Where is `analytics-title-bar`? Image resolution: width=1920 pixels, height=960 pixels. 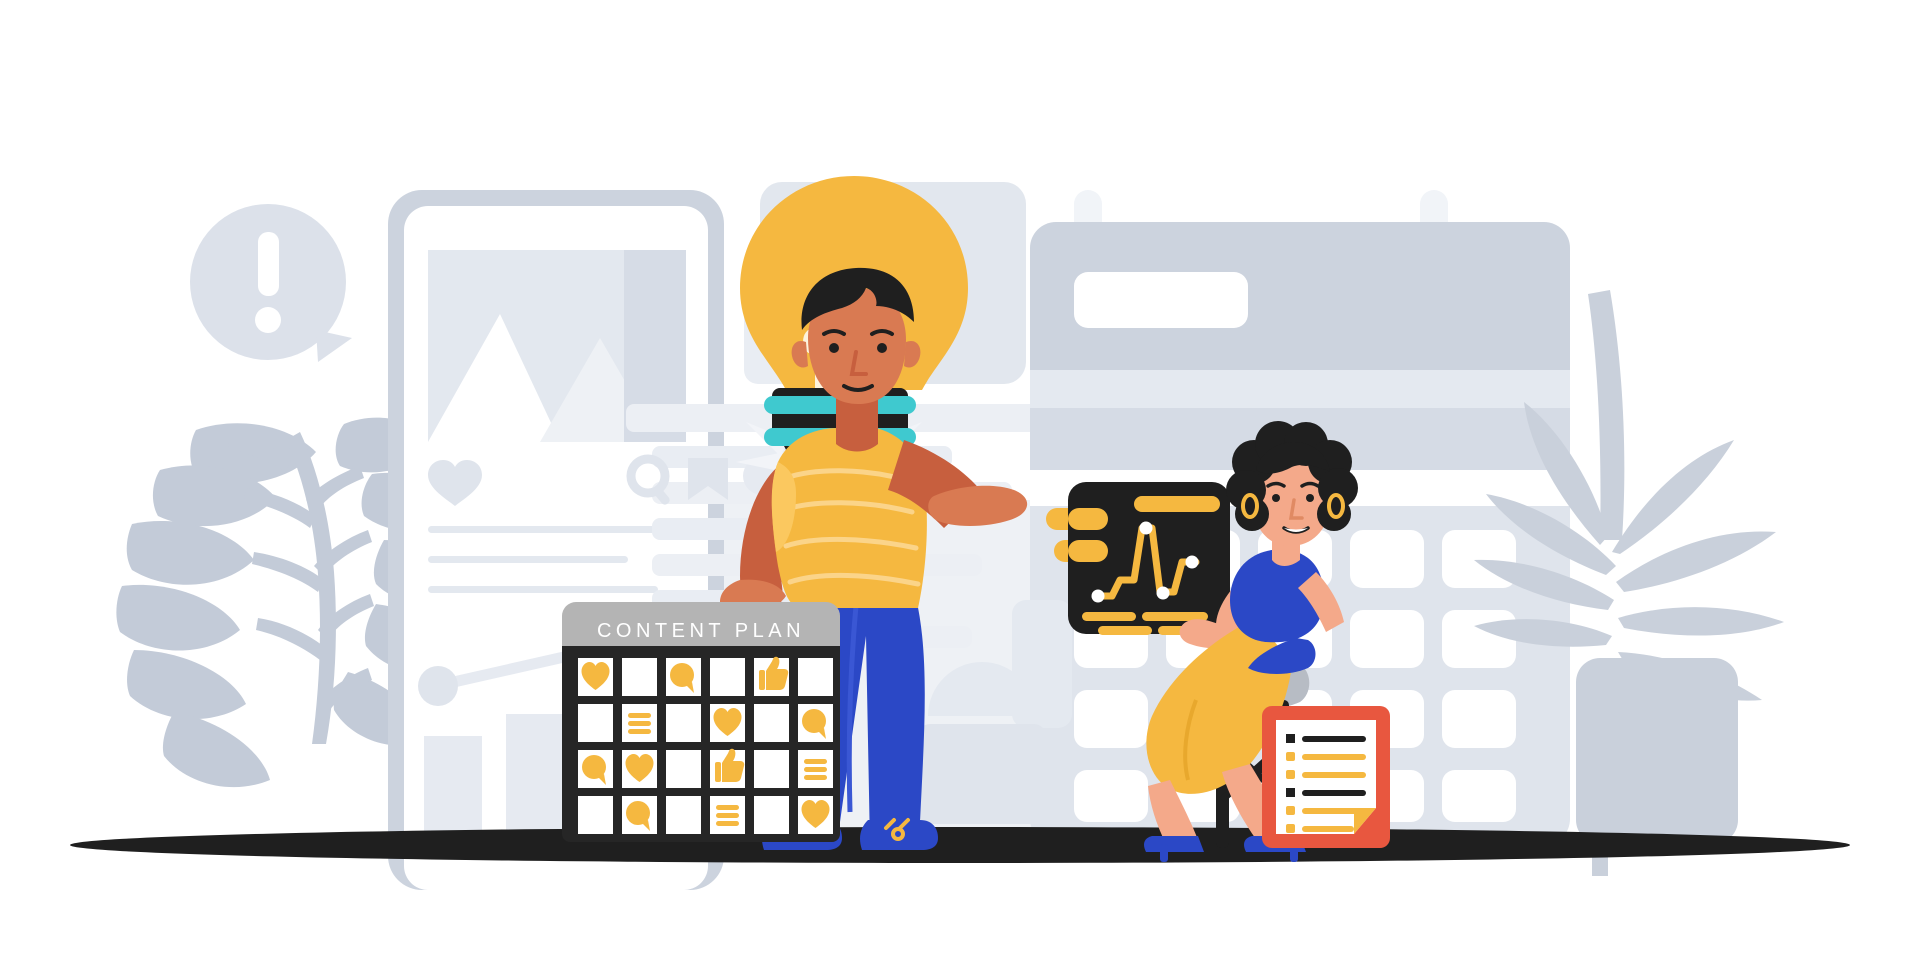
analytics-title-bar is located at coordinates (1177, 504).